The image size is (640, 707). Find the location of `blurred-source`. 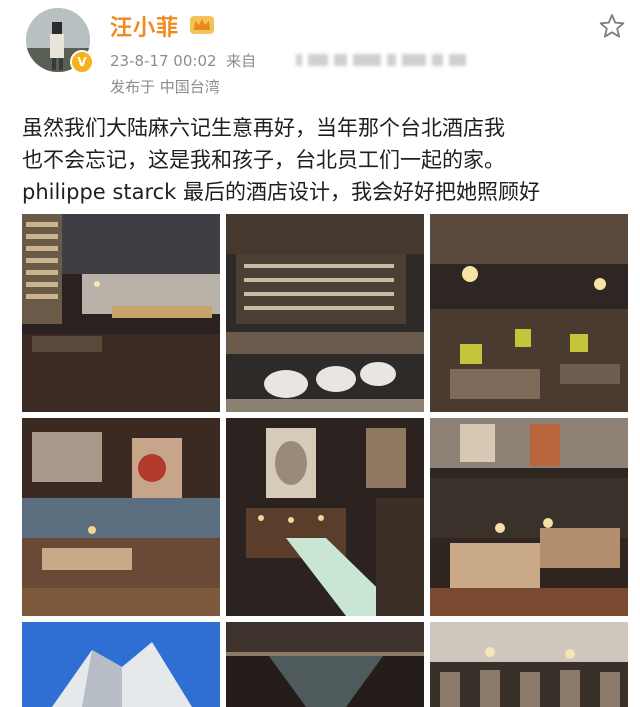

blurred-source is located at coordinates (381, 60).